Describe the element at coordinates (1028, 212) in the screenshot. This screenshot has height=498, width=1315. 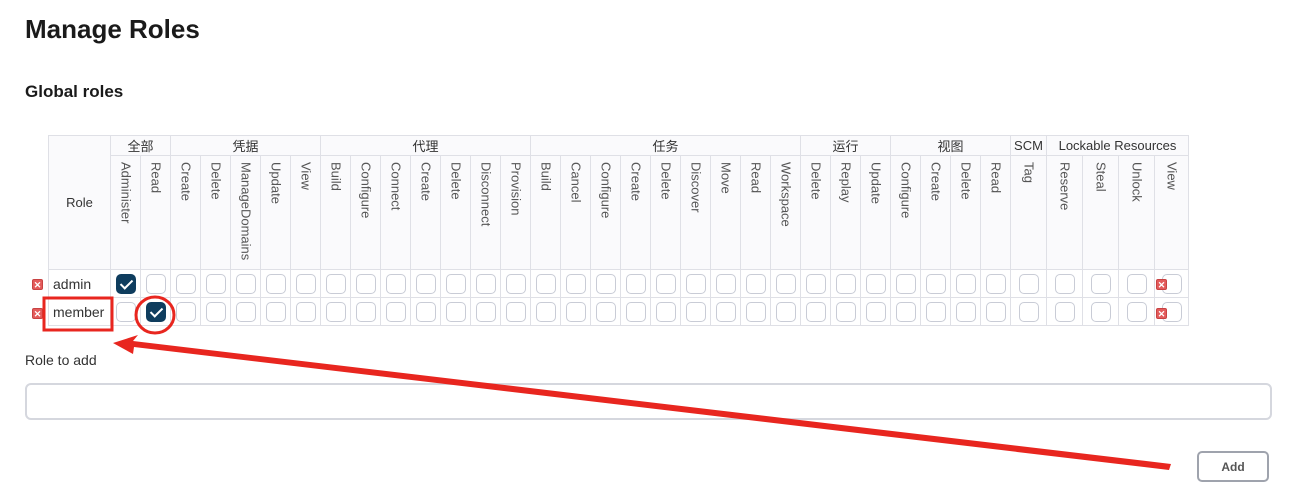
I see `permission-header-30: Tag` at that location.